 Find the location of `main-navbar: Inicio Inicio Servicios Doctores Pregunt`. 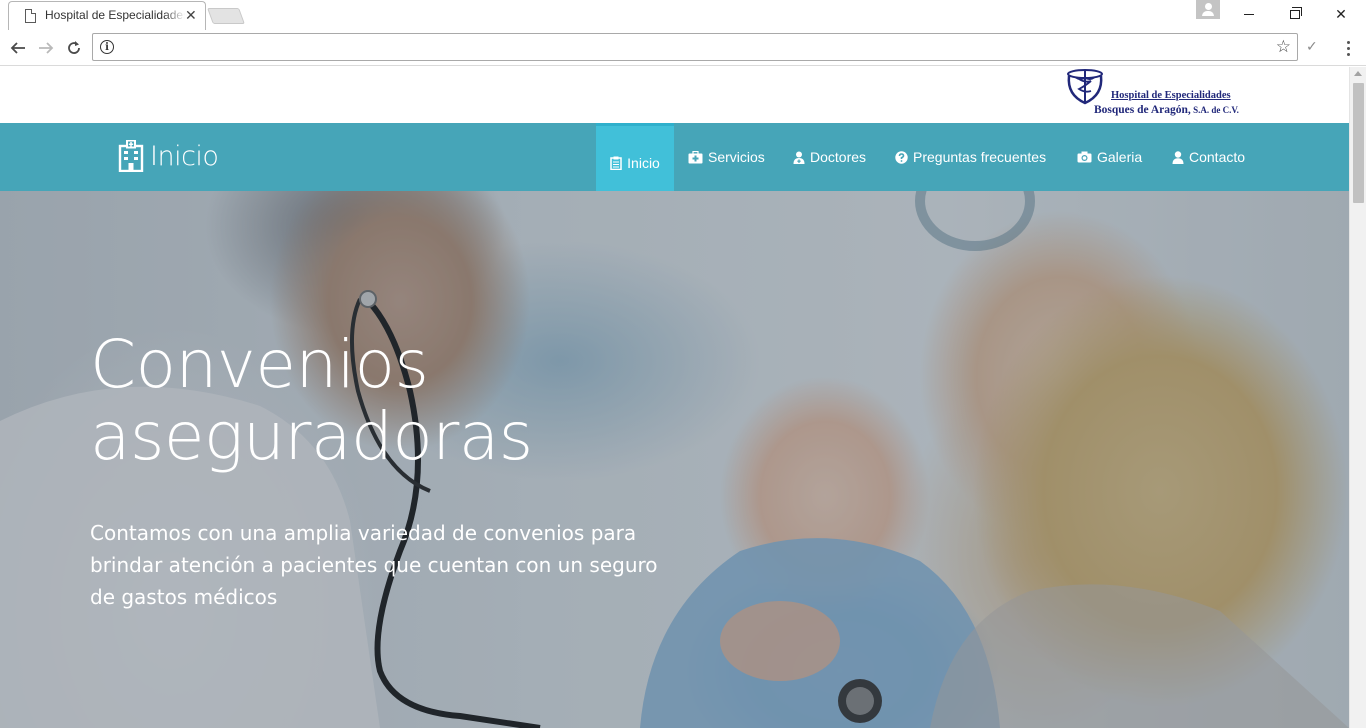

main-navbar: Inicio Inicio Servicios Doctores Pregunt is located at coordinates (674, 157).